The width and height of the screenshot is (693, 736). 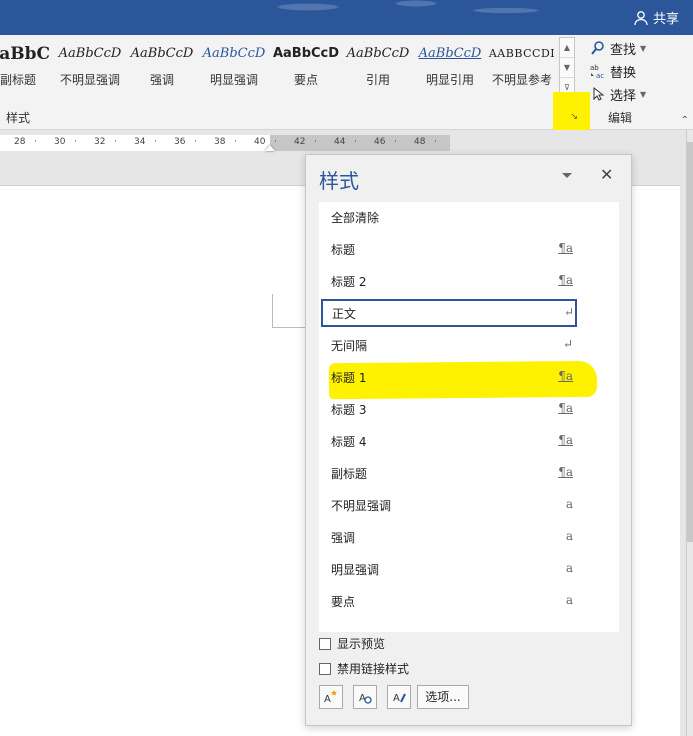 What do you see at coordinates (449, 313) in the screenshot?
I see `style-list-item: 正文 ↵` at bounding box center [449, 313].